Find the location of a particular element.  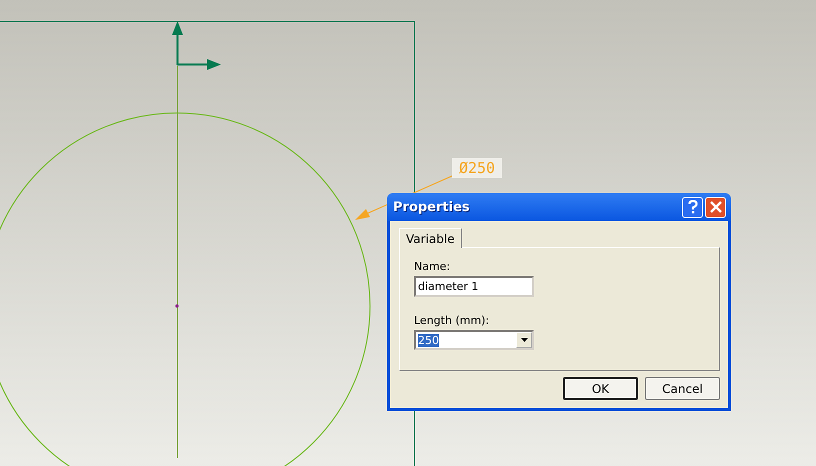

help-button is located at coordinates (692, 207).